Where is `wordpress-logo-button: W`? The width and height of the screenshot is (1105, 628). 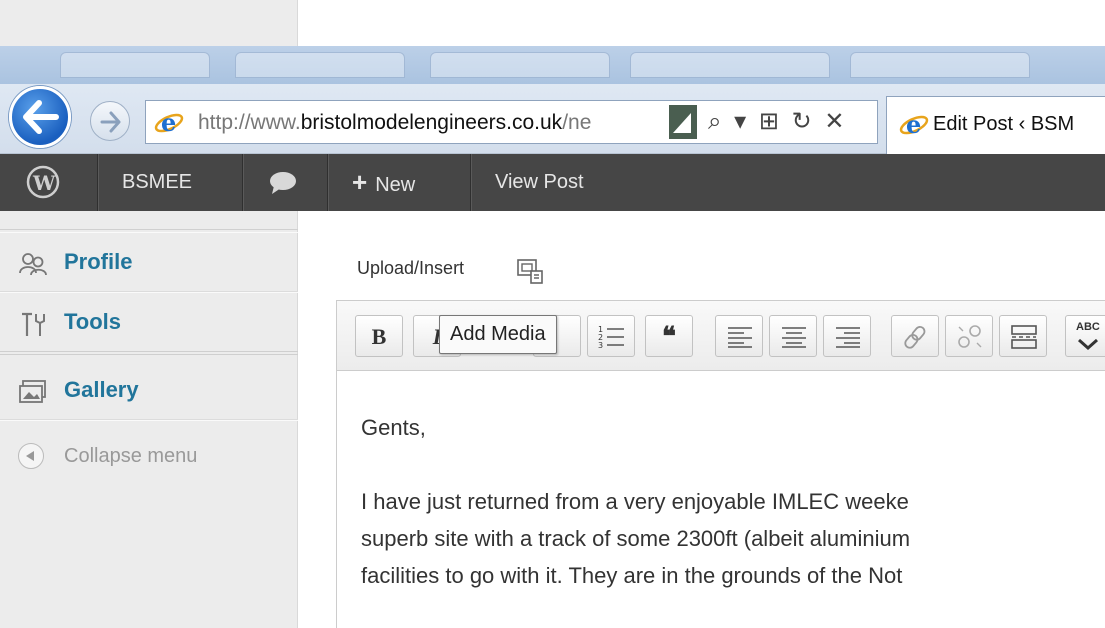
wordpress-logo-button: W is located at coordinates (43, 182).